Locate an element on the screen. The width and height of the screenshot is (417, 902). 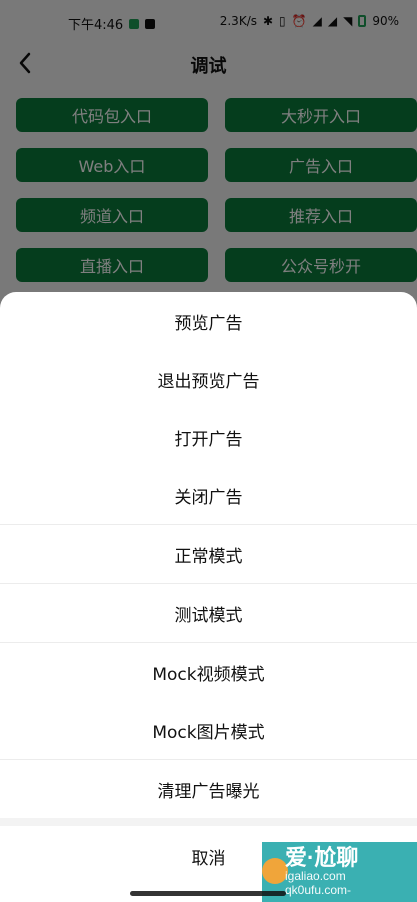
watermark-url-2: qk0ufu.com- is located at coordinates (318, 890).